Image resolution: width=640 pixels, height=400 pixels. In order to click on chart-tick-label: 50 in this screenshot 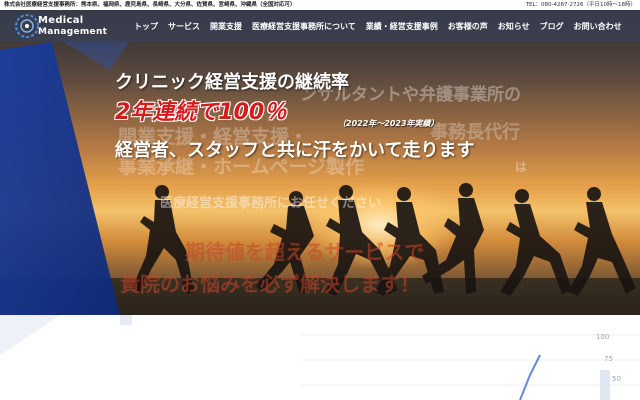, I will do `click(616, 379)`.